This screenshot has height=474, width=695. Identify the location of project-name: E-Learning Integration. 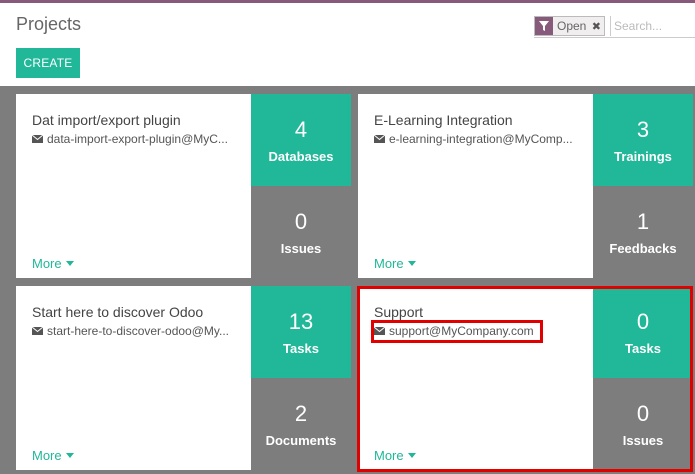
(443, 120).